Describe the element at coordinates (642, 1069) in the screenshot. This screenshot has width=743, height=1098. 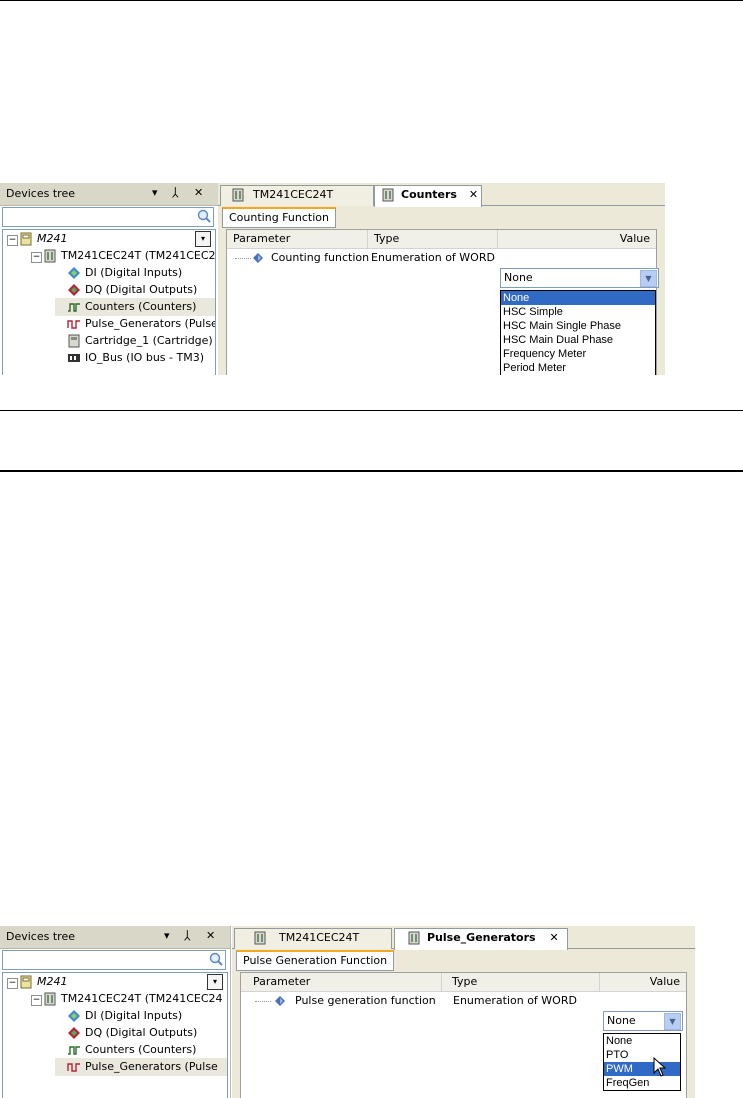
I see `dropdown-option: PWM` at that location.